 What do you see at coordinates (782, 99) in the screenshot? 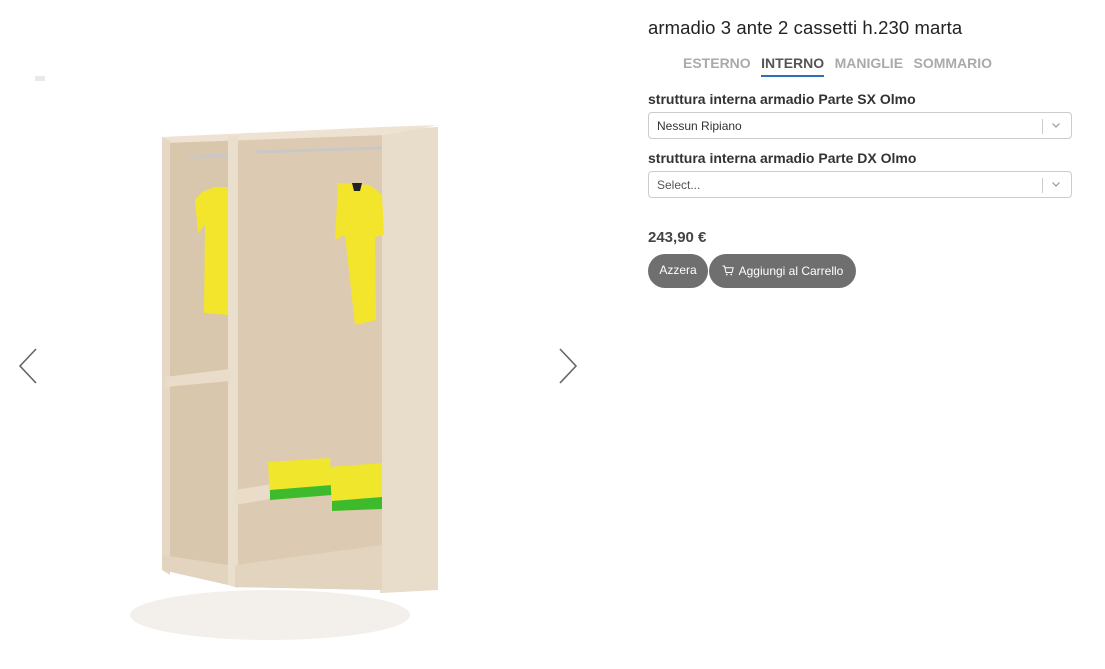
I see `left-interior-label: struttura interna armadio Parte SX Olmo` at bounding box center [782, 99].